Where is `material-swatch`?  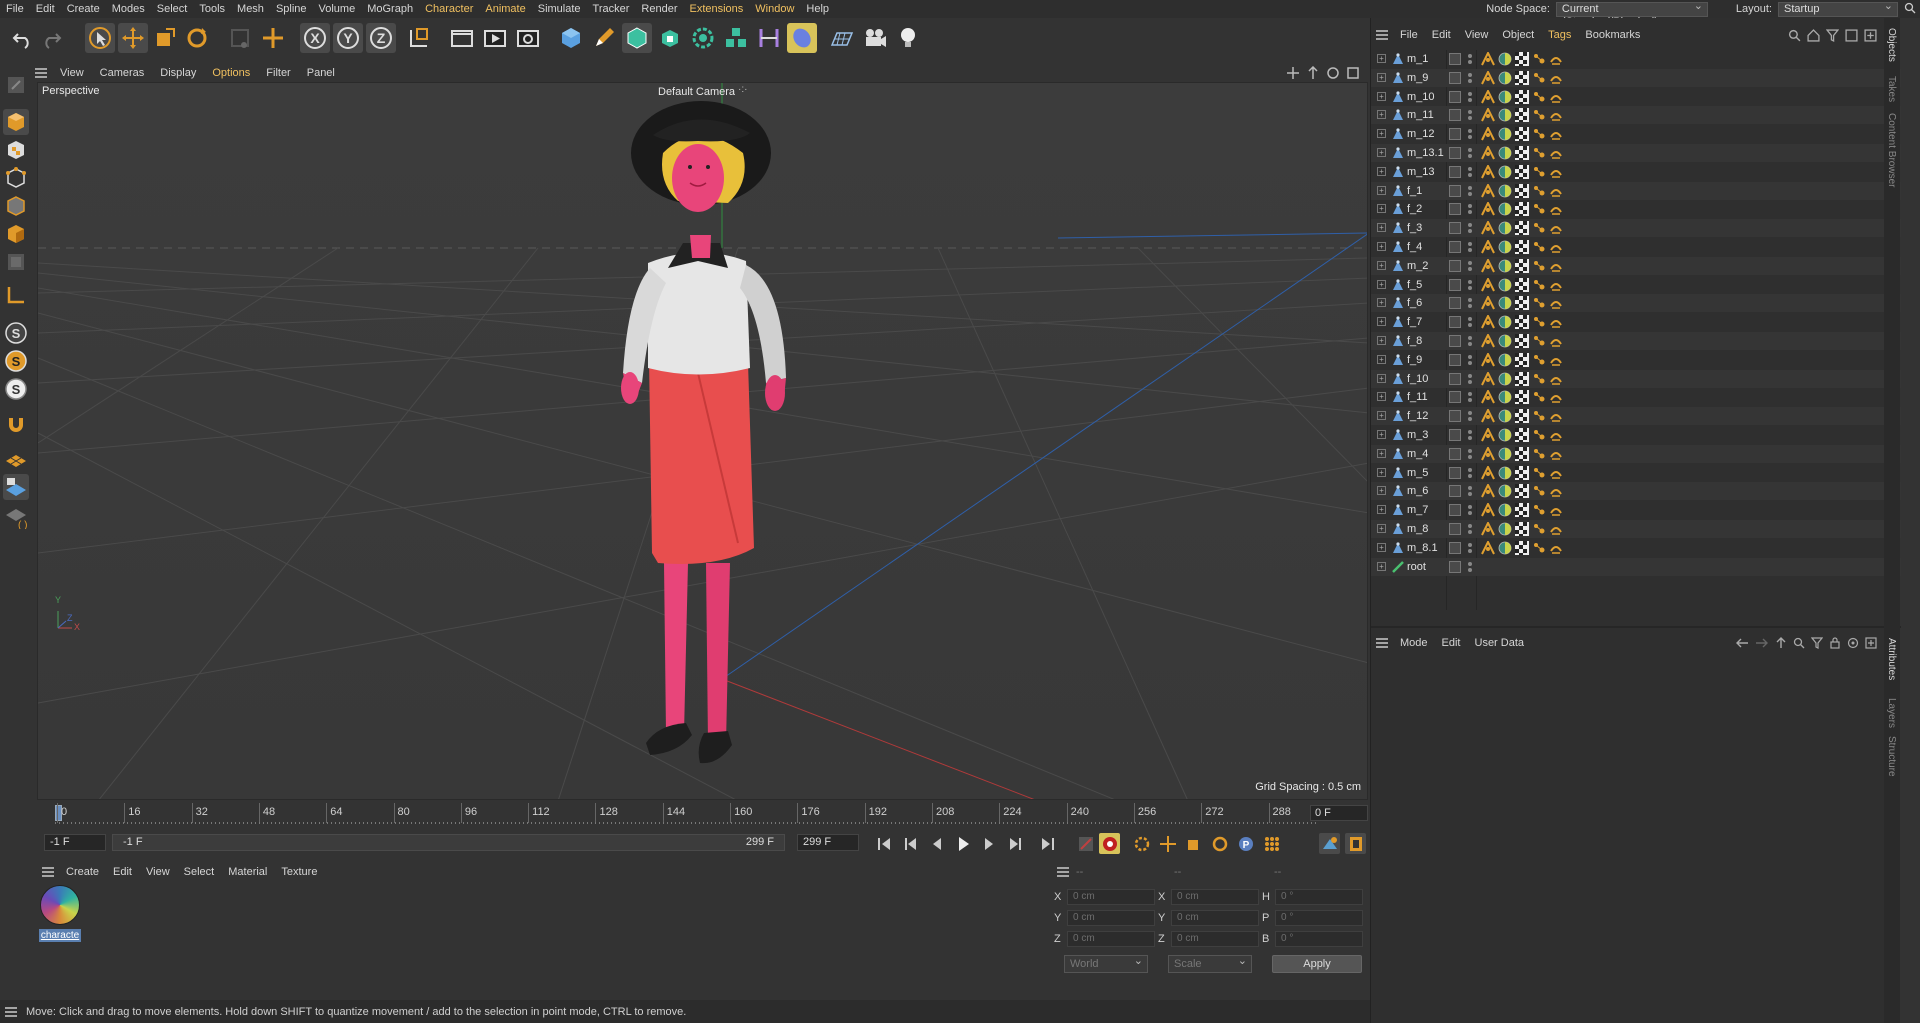
material-swatch is located at coordinates (60, 905).